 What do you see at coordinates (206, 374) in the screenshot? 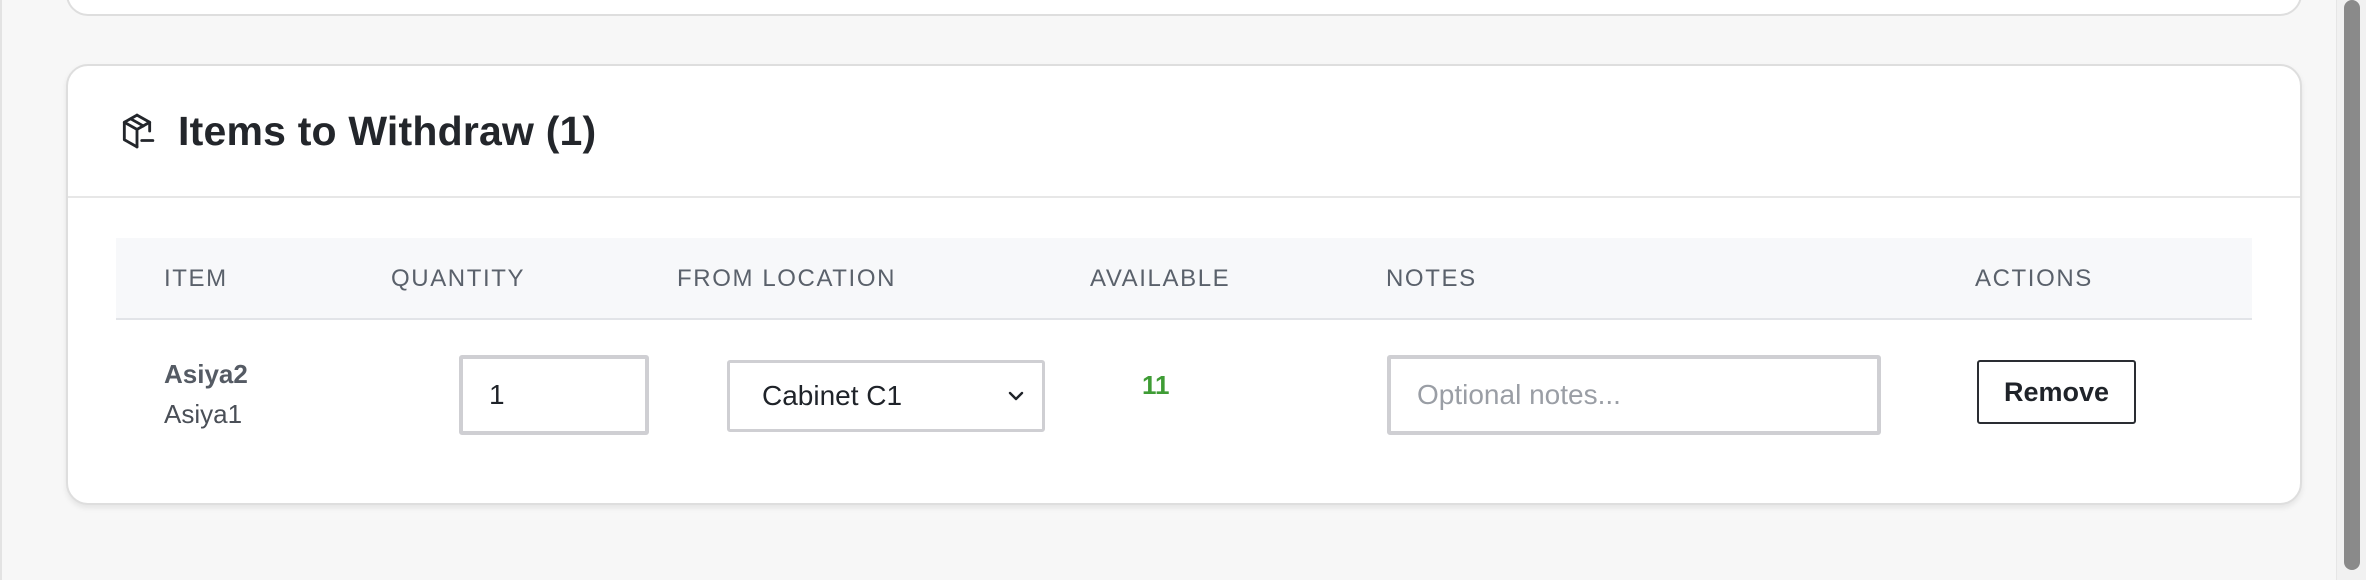
I see `item-name-primary: Asiya2` at bounding box center [206, 374].